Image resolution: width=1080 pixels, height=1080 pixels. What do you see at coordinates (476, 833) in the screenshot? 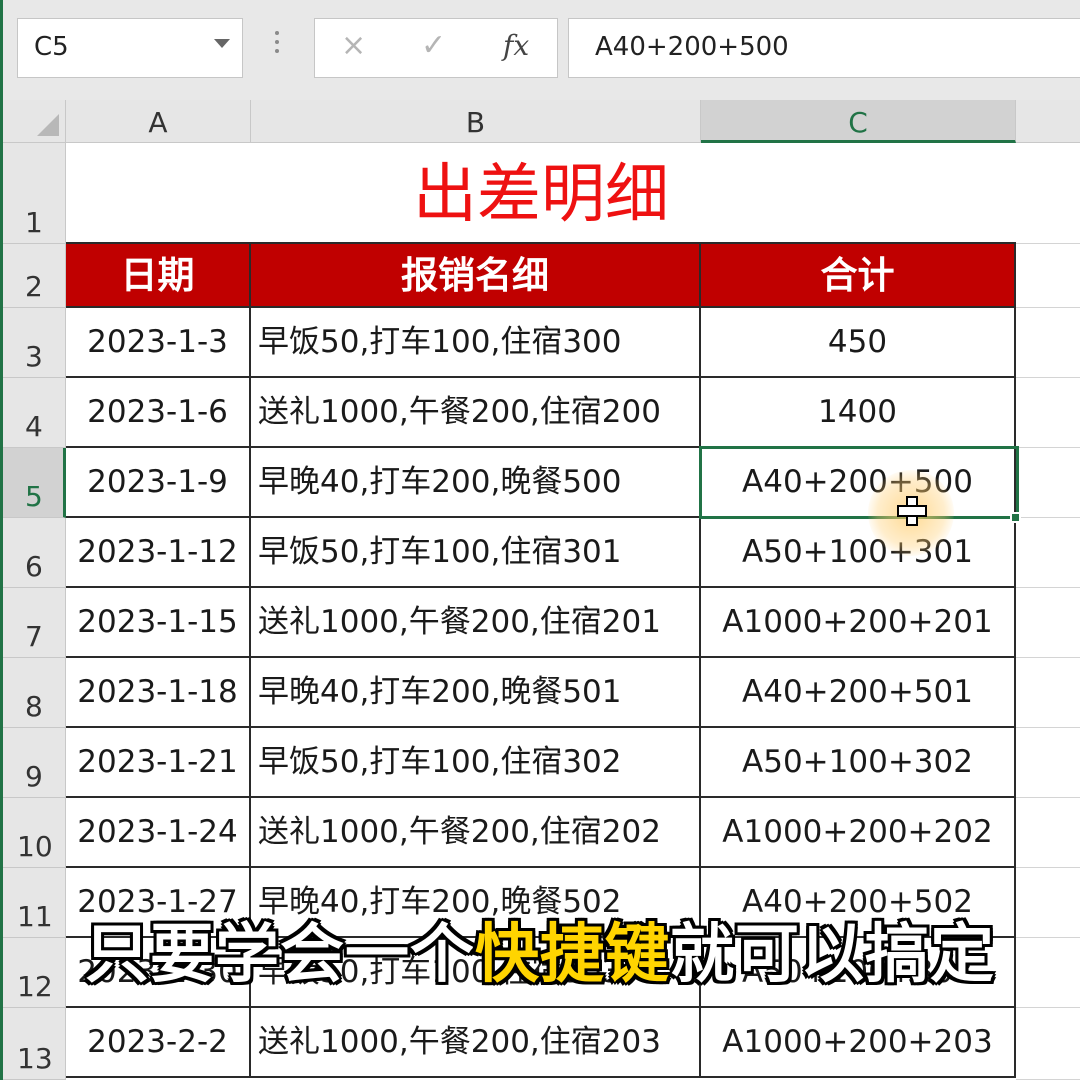
I see `cell-b10: 送礼1000,午餐200,住宿202` at bounding box center [476, 833].